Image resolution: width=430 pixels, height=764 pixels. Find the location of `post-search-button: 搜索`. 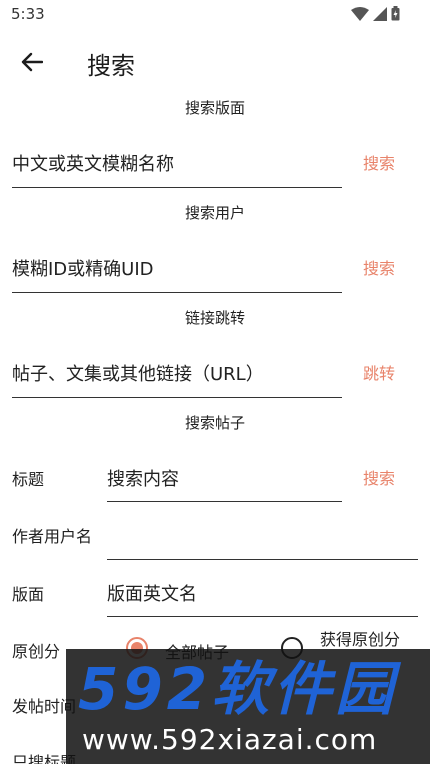

post-search-button: 搜索 is located at coordinates (379, 477).